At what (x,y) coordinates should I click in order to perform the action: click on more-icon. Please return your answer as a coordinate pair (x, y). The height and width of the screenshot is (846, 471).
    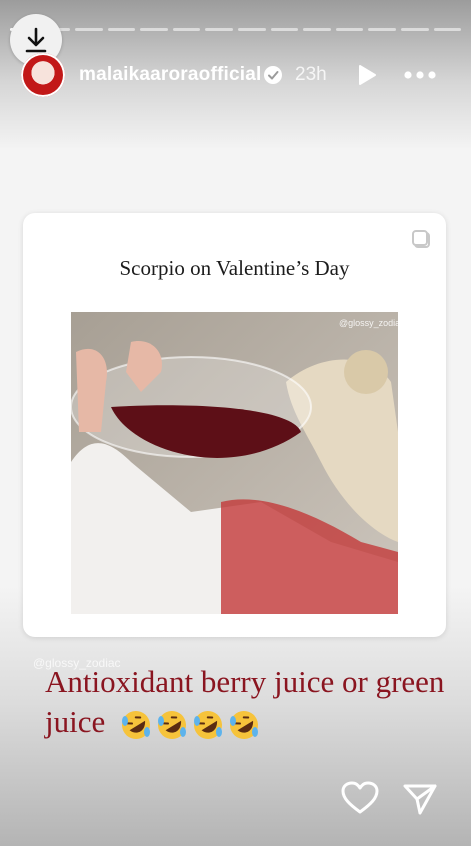
    Looking at the image, I should click on (420, 75).